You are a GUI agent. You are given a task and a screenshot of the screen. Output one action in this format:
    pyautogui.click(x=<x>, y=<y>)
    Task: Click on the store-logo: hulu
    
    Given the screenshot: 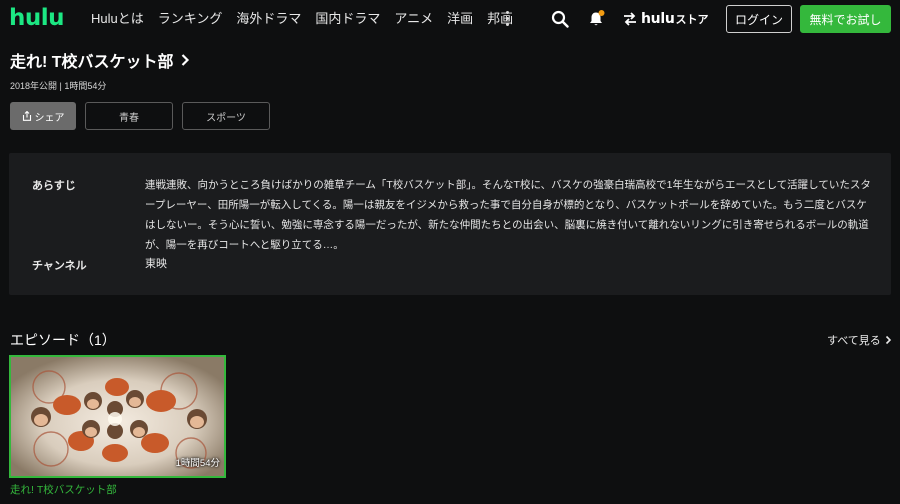 What is the action you would take?
    pyautogui.click(x=658, y=18)
    